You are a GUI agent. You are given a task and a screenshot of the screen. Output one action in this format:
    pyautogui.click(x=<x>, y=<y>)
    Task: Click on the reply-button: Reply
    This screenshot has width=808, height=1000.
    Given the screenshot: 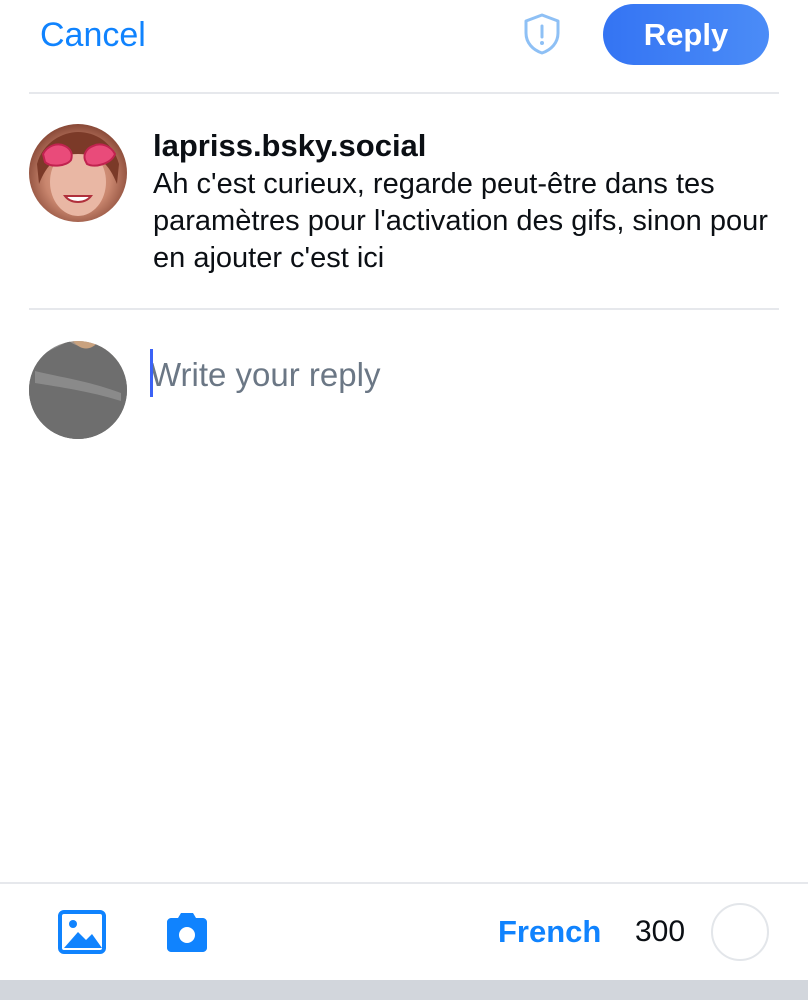 What is the action you would take?
    pyautogui.click(x=686, y=34)
    